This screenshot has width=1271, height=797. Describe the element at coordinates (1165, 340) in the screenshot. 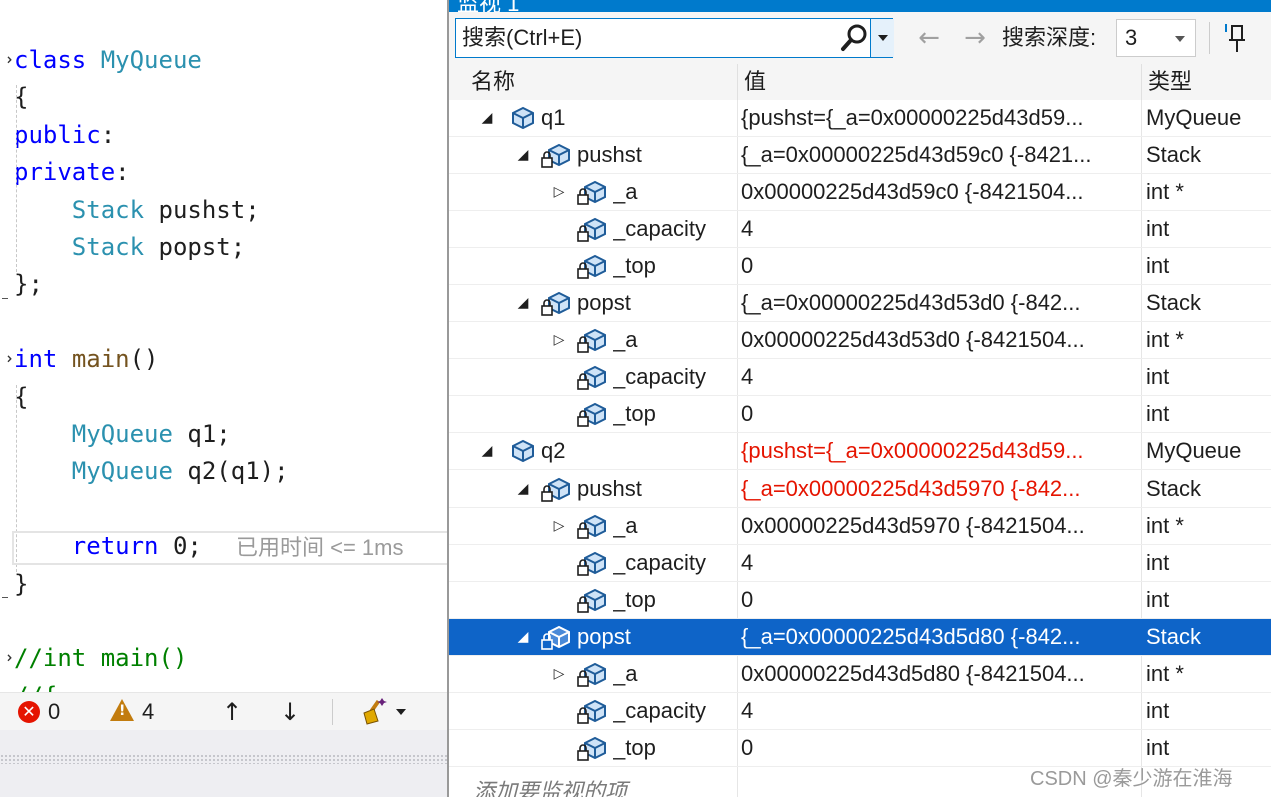

I see `watch-row-type: int *` at that location.